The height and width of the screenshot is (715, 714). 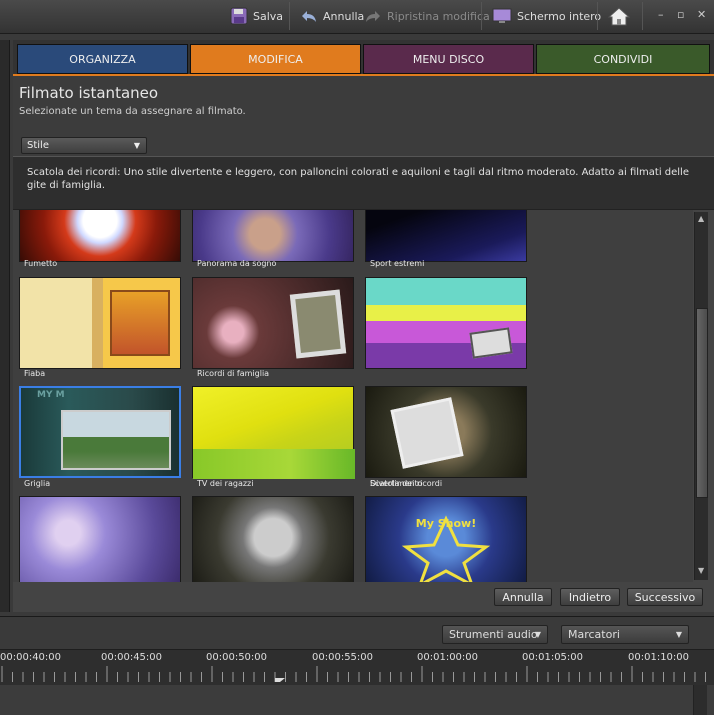 What do you see at coordinates (268, 16) in the screenshot?
I see `save-label: Salva` at bounding box center [268, 16].